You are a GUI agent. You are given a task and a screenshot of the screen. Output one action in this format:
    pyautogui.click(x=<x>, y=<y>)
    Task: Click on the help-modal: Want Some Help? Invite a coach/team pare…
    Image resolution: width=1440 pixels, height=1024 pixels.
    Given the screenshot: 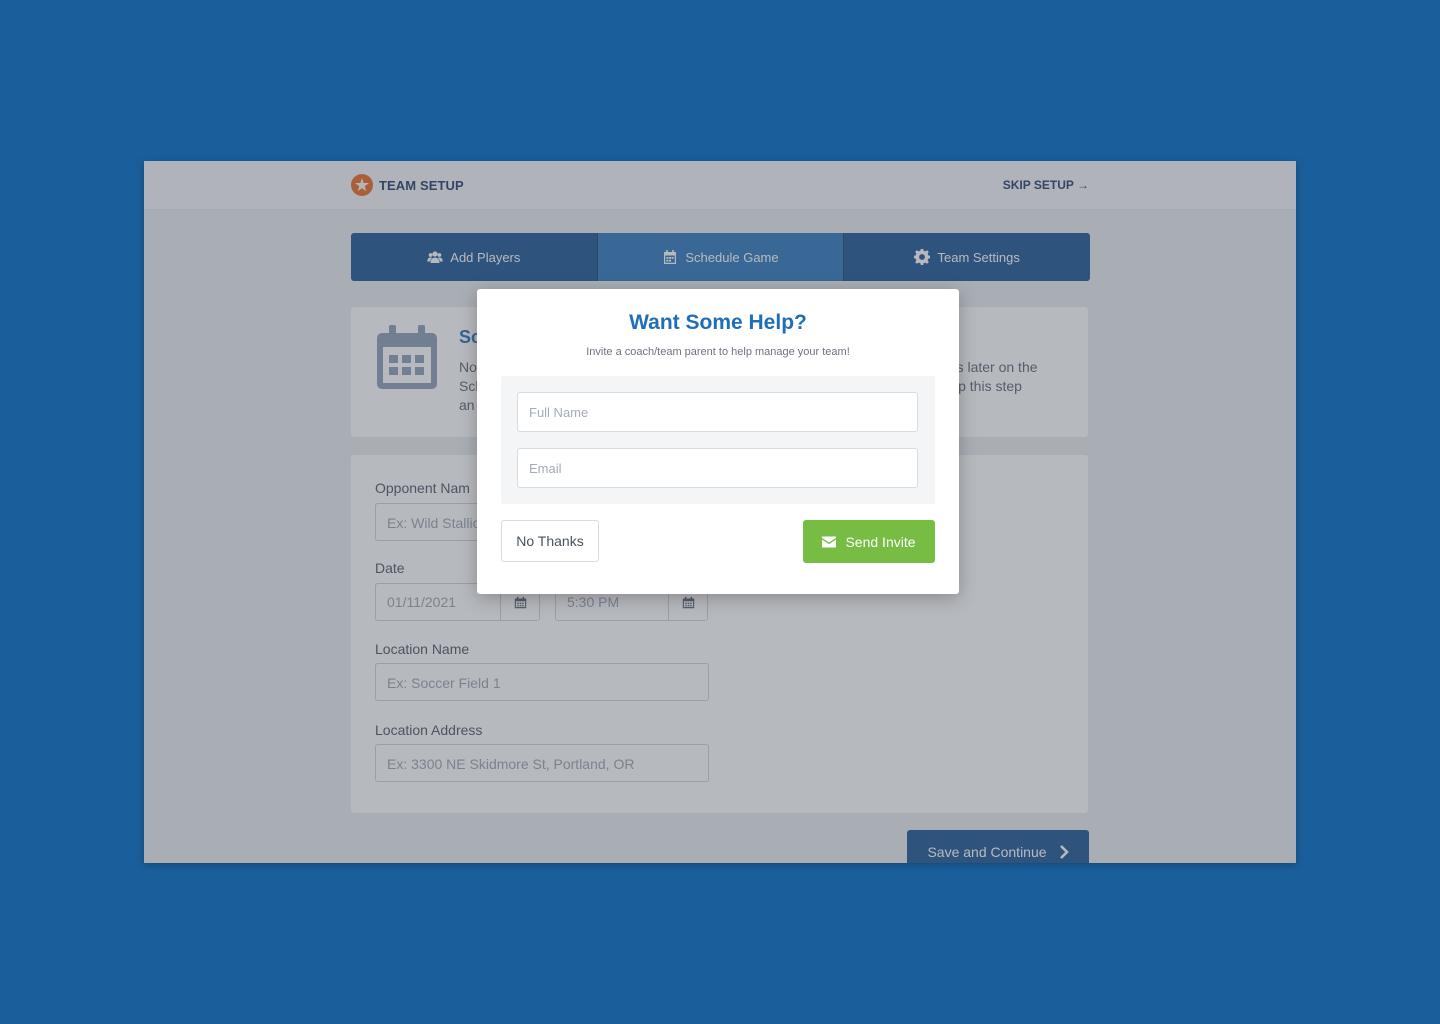 What is the action you would take?
    pyautogui.click(x=718, y=441)
    